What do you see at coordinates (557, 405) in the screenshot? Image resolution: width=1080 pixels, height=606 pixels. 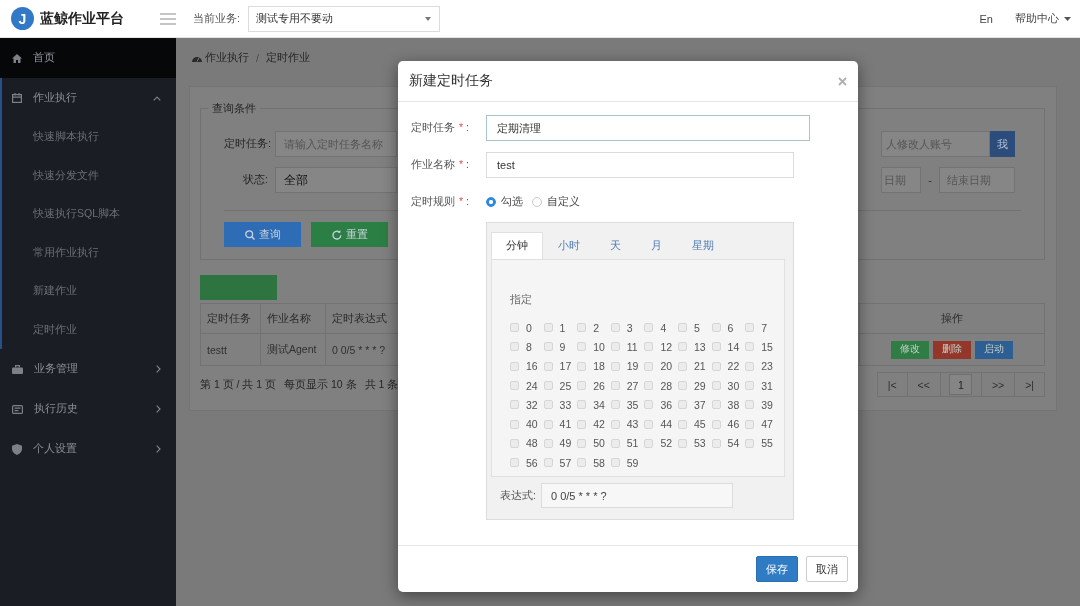 I see `minute-option: 33` at bounding box center [557, 405].